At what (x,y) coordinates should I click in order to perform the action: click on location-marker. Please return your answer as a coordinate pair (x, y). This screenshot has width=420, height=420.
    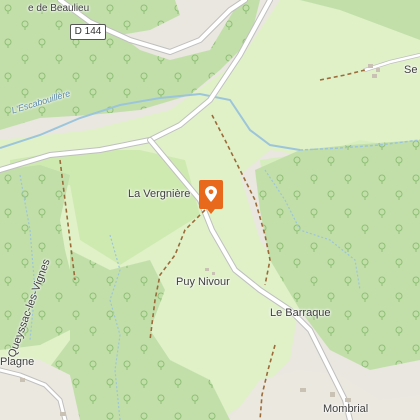
    Looking at the image, I should click on (211, 197).